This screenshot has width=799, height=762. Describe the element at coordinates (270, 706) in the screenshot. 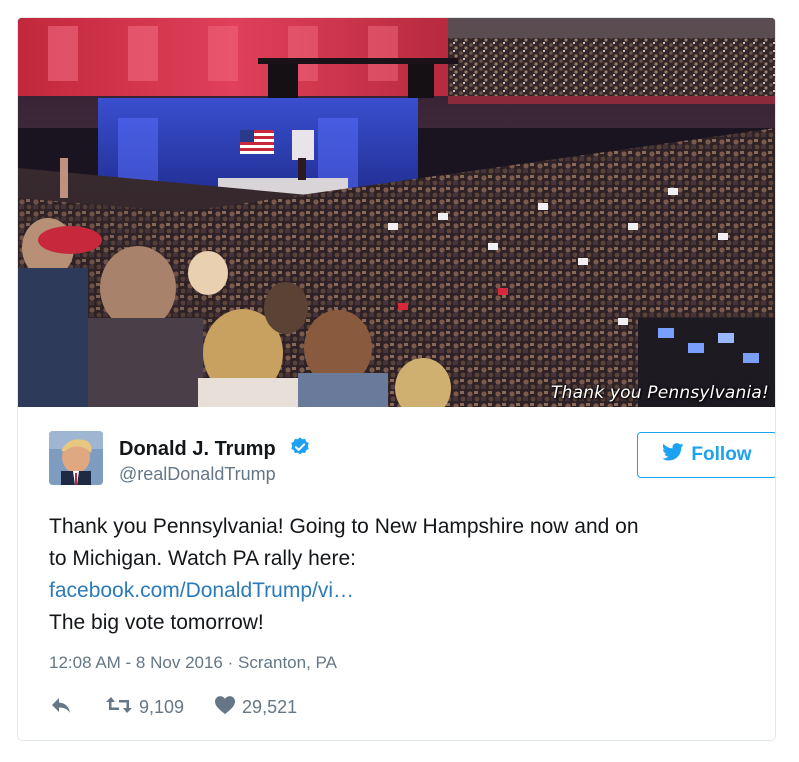

I see `like-count: 29,521` at that location.